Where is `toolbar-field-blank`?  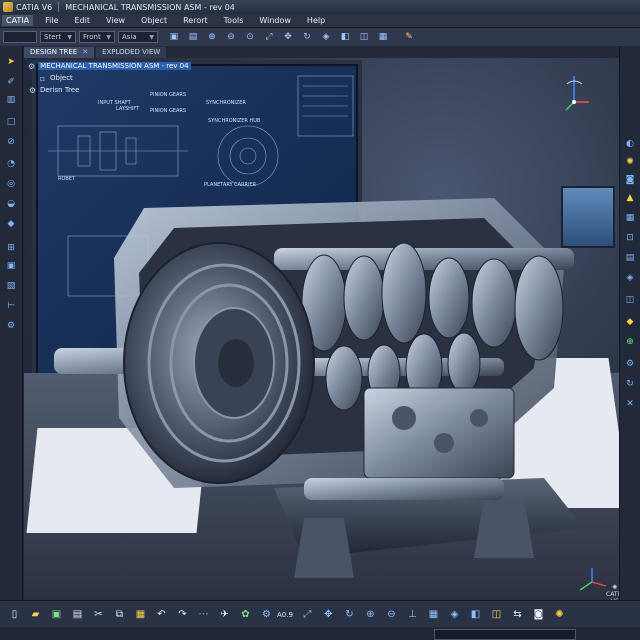 toolbar-field-blank is located at coordinates (20, 37).